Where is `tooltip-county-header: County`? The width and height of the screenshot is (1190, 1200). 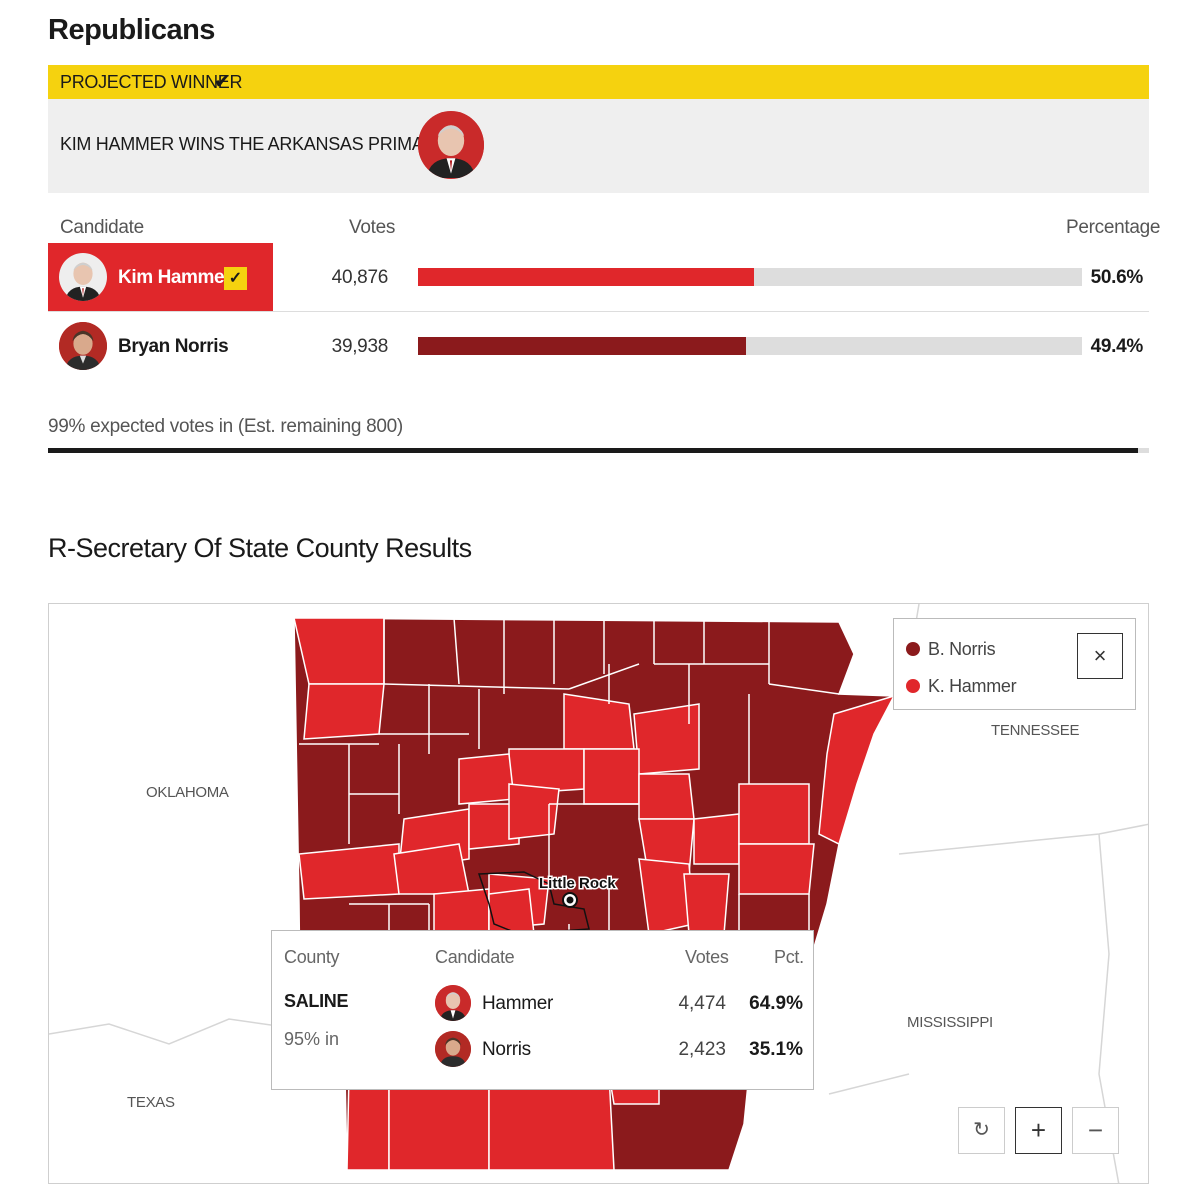 tooltip-county-header: County is located at coordinates (312, 957).